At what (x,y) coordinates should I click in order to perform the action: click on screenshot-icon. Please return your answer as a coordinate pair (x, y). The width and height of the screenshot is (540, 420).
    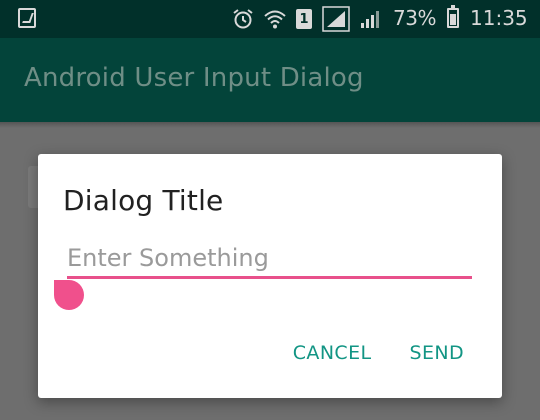
    Looking at the image, I should click on (27, 18).